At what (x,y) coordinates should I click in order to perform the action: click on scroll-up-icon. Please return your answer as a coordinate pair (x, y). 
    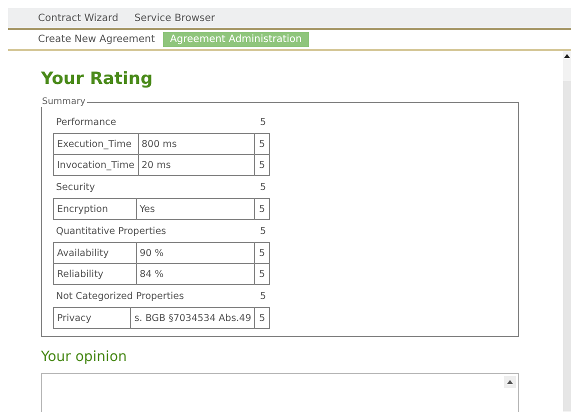
    Looking at the image, I should click on (510, 382).